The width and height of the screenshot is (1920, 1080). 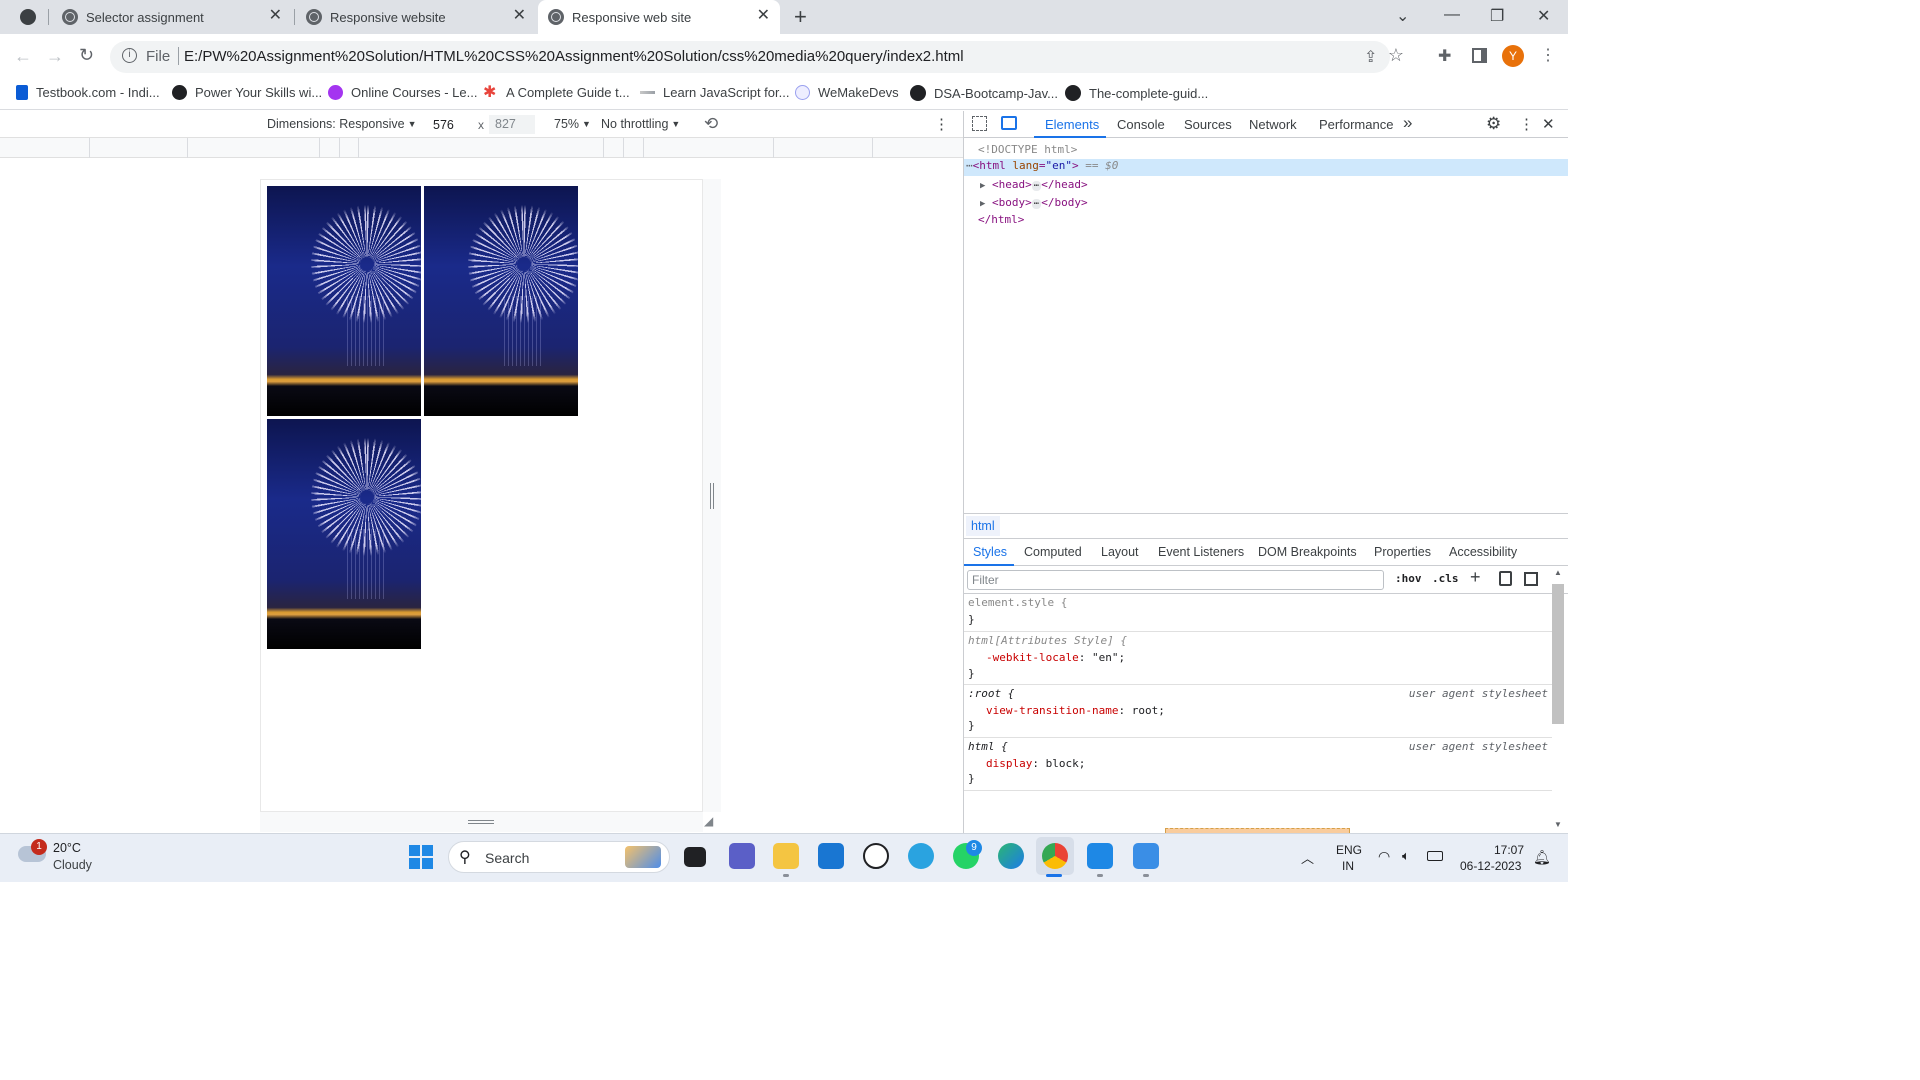 What do you see at coordinates (1370, 57) in the screenshot?
I see `share-icon: ⇪` at bounding box center [1370, 57].